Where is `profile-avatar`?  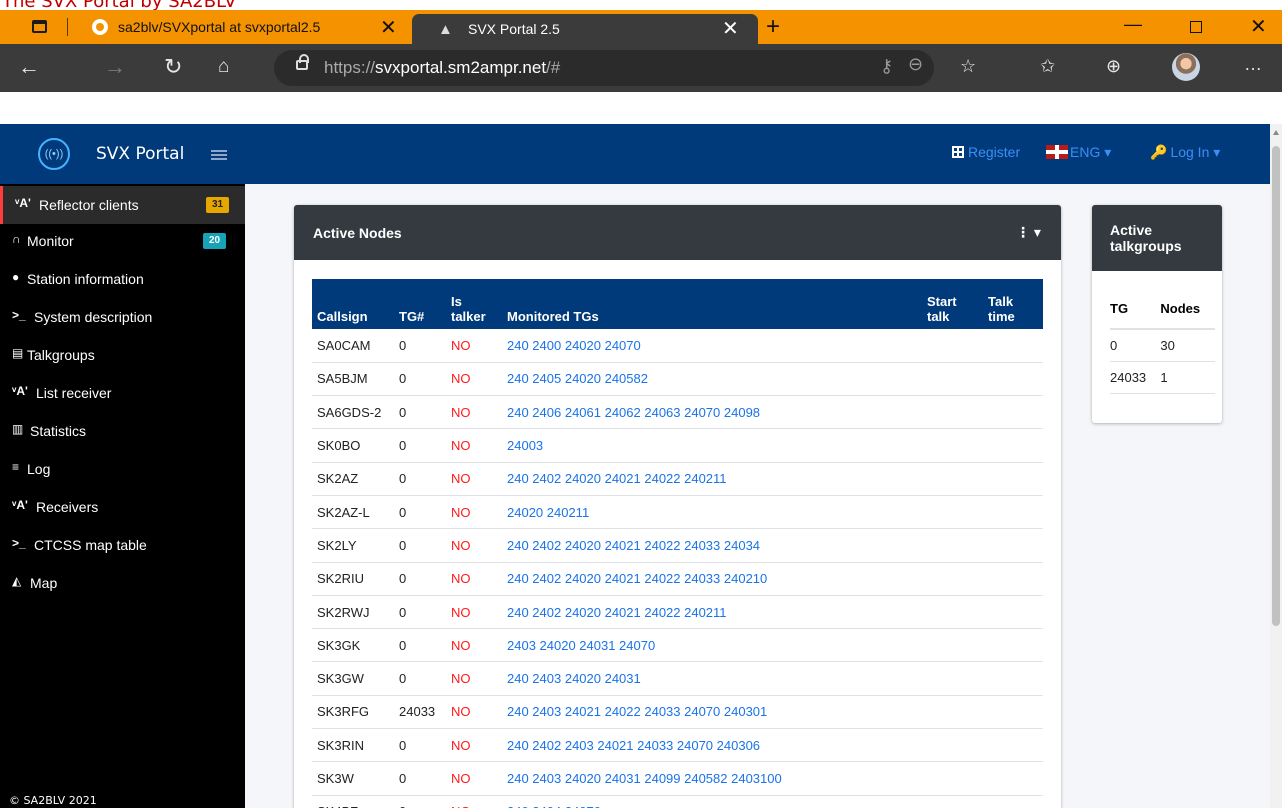 profile-avatar is located at coordinates (1186, 67).